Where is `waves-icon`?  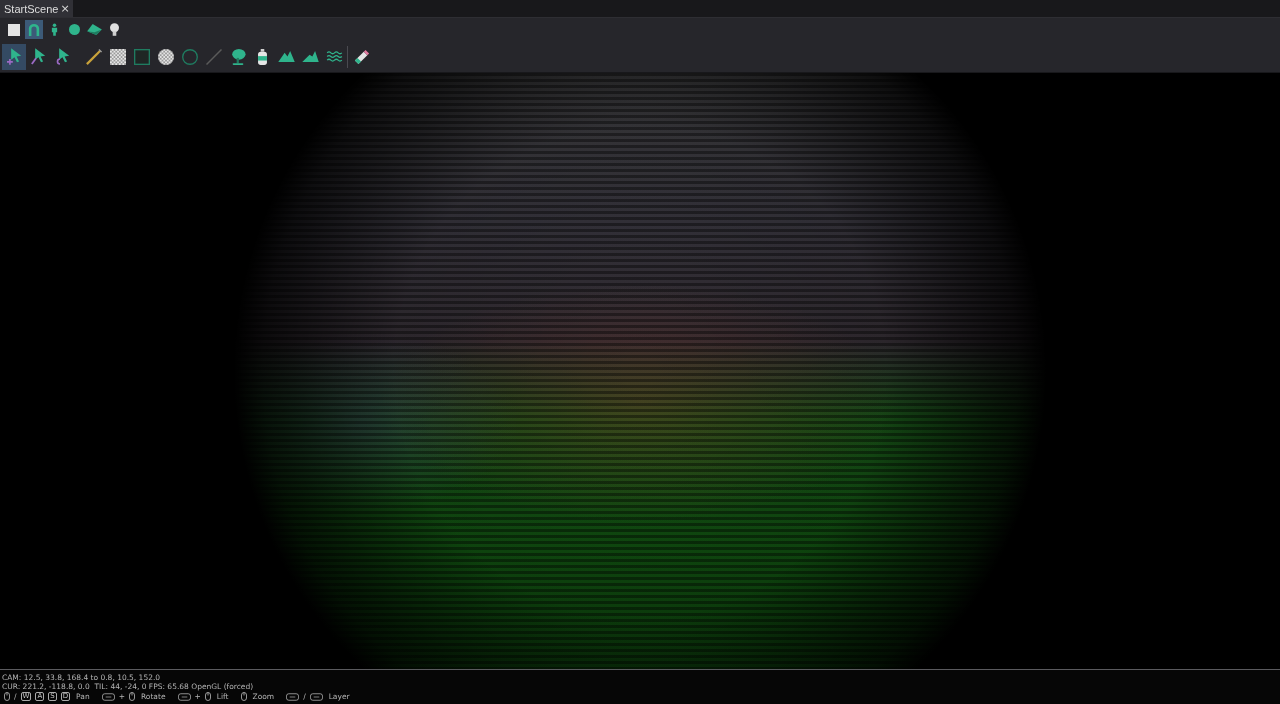
waves-icon is located at coordinates (334, 56).